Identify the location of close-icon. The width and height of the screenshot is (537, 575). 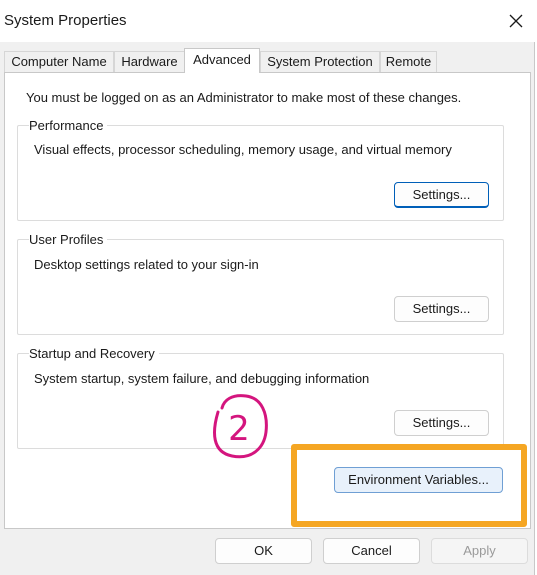
(516, 21).